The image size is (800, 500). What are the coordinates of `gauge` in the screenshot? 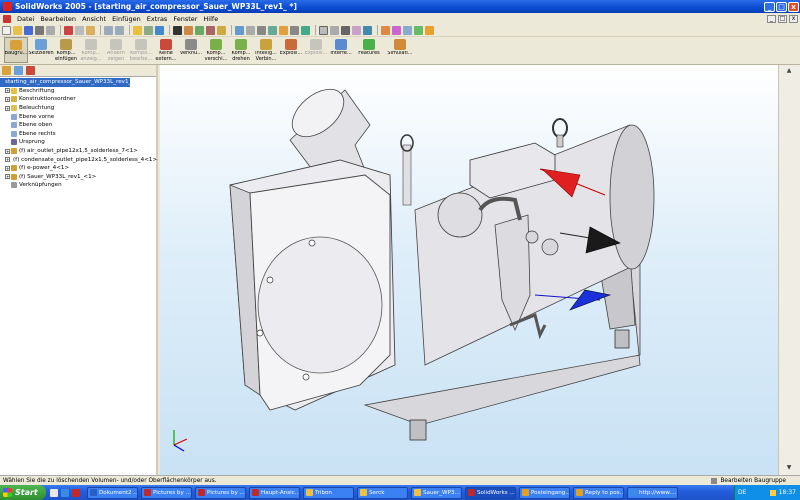 It's located at (550, 247).